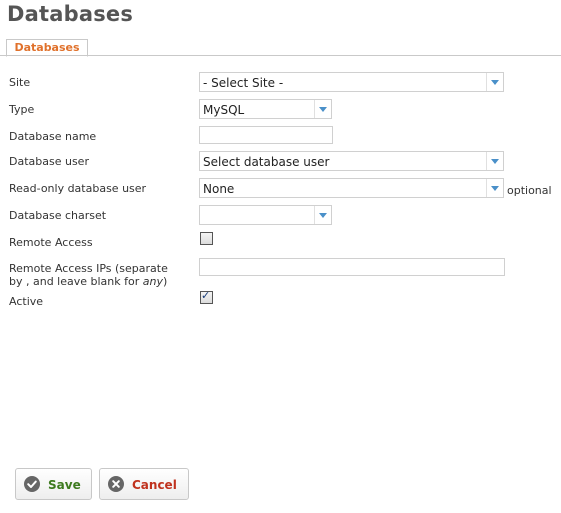 The image size is (561, 513). What do you see at coordinates (51, 242) in the screenshot?
I see `remote-access-label: Remote Access` at bounding box center [51, 242].